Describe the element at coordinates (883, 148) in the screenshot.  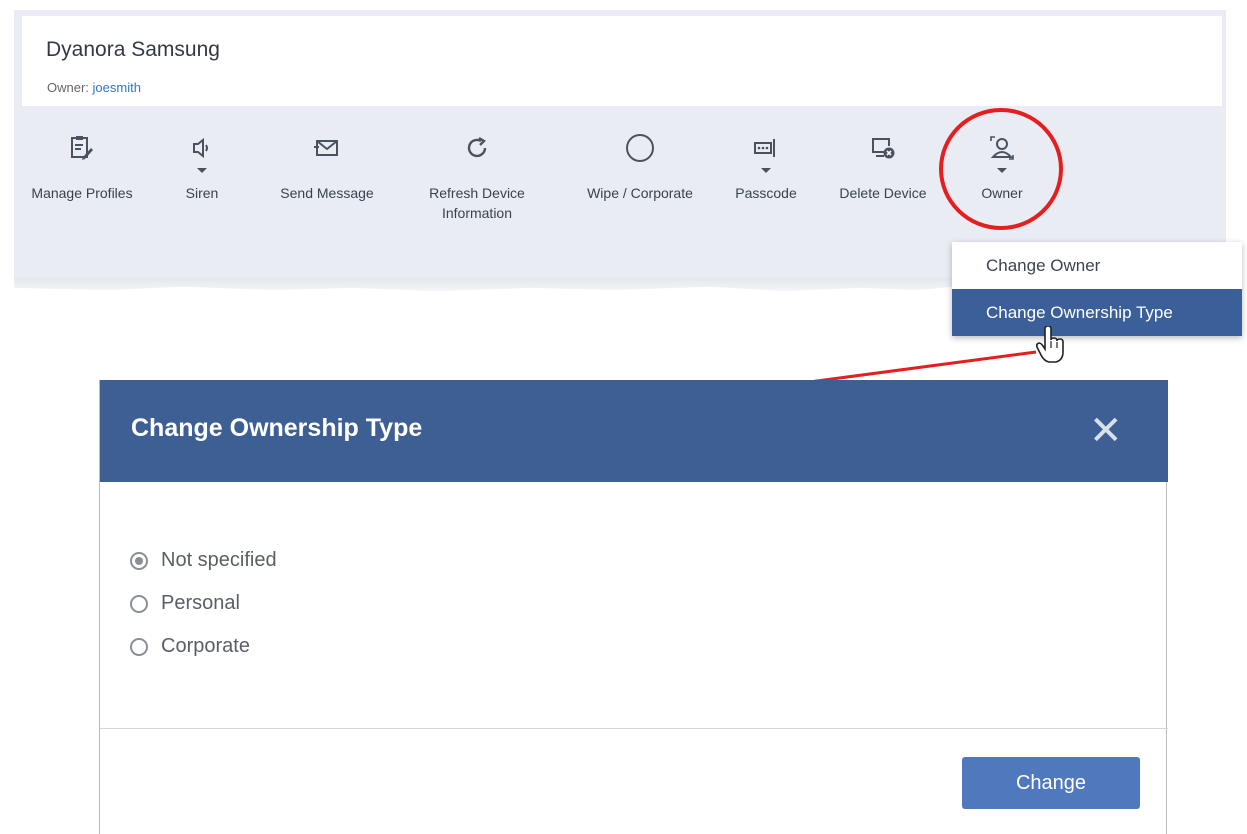
I see `device-delete-icon` at that location.